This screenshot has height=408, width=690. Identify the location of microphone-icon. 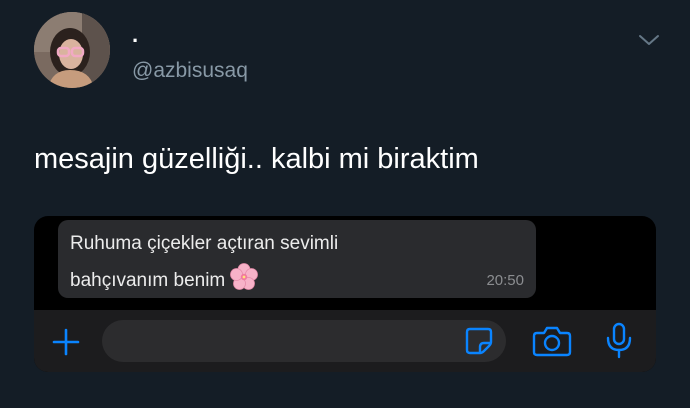
(619, 341).